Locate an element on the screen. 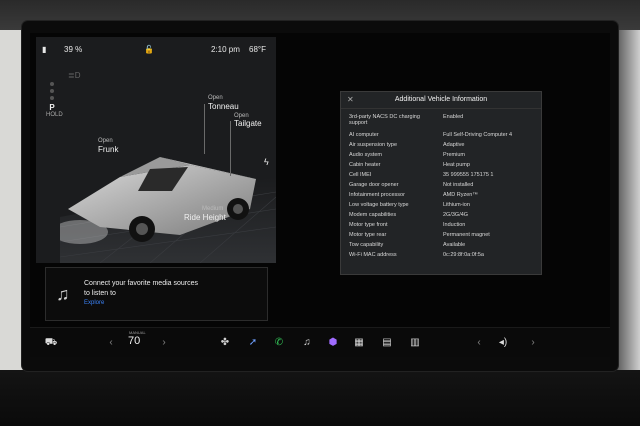 Image resolution: width=640 pixels, height=426 pixels. info-key: Audio system is located at coordinates (366, 155).